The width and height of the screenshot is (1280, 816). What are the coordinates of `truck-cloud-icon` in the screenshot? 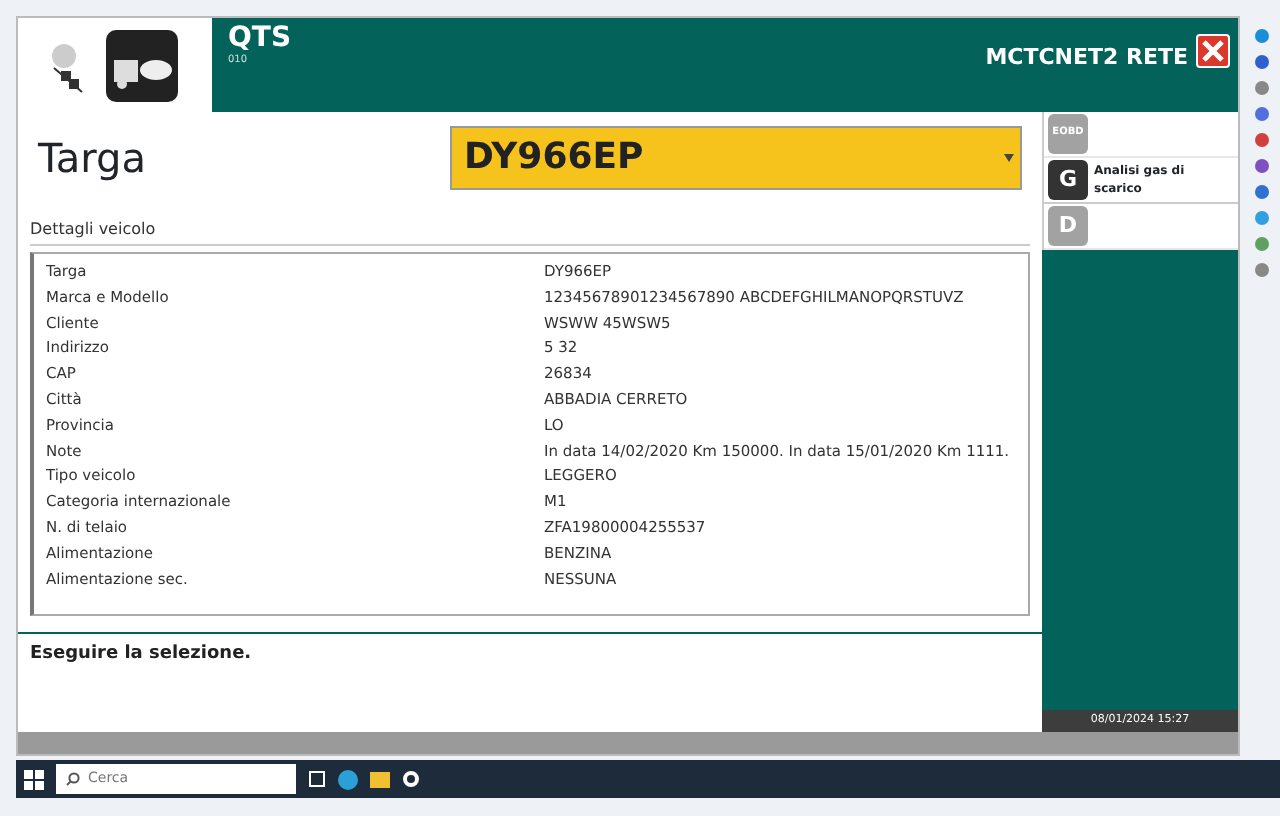 It's located at (142, 65).